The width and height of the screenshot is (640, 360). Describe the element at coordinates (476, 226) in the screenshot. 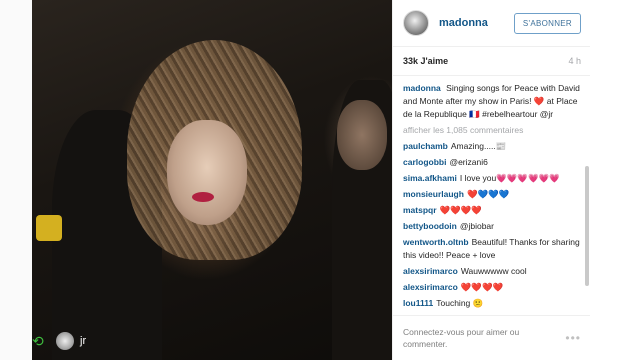

I see `comment-text: @jbiobar` at that location.